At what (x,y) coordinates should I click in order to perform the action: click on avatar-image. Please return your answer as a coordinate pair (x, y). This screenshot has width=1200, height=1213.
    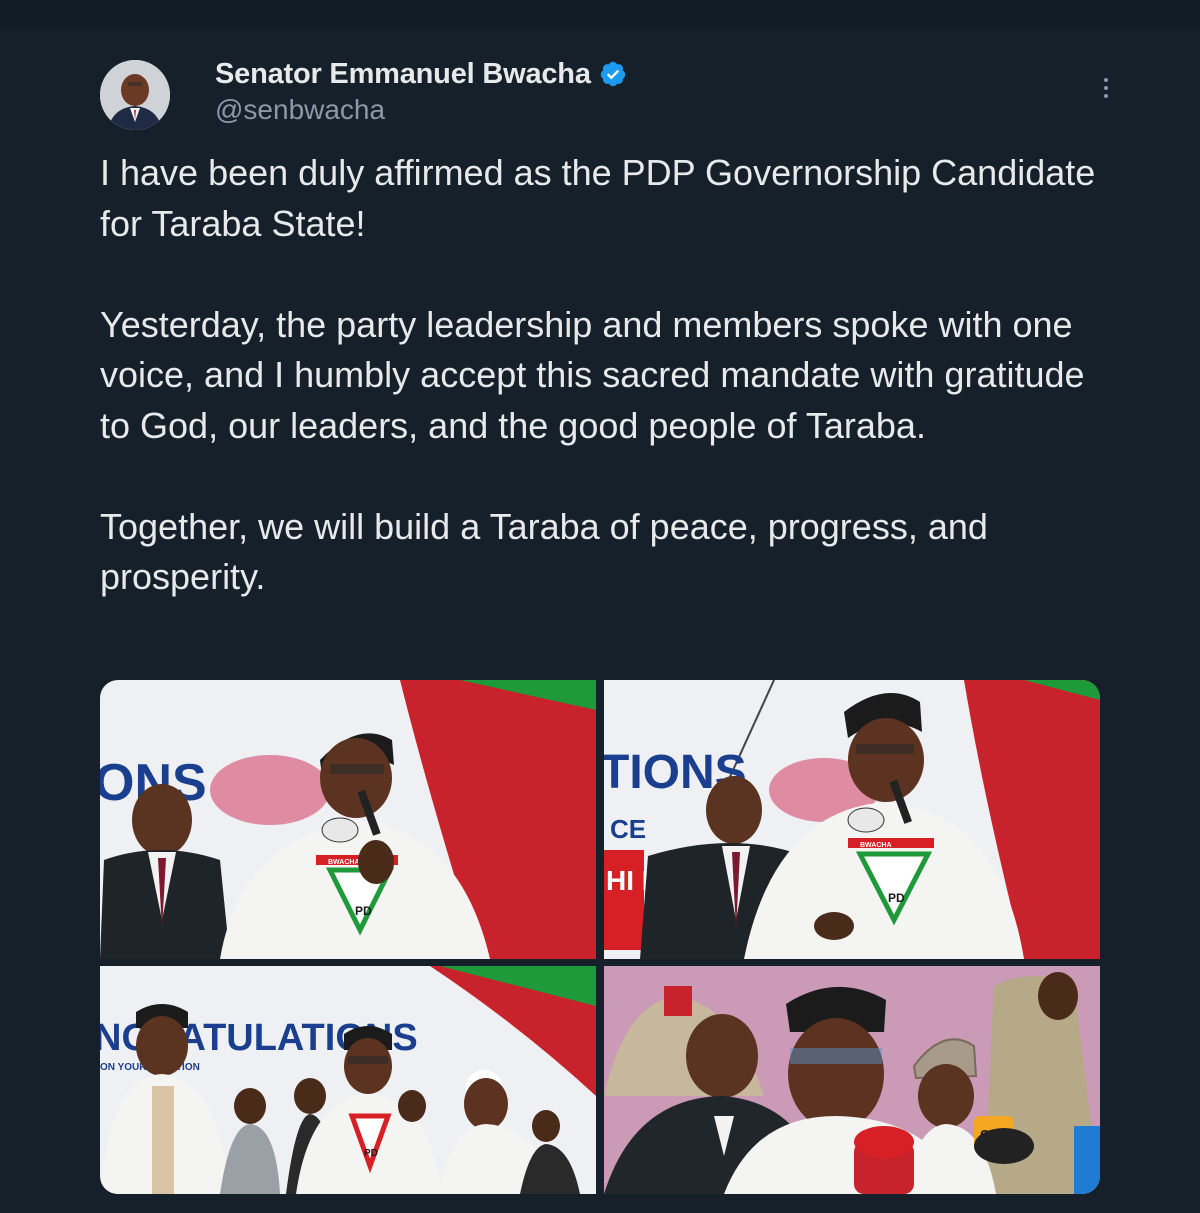
    Looking at the image, I should click on (135, 95).